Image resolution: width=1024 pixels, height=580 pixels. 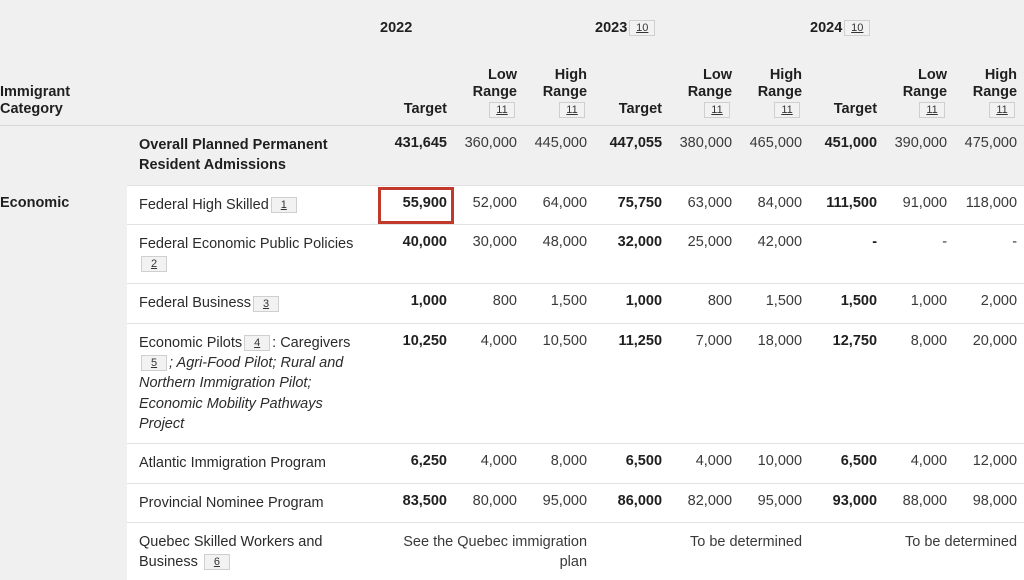 I want to click on cell-fhs-target-2023: 75,750, so click(x=633, y=205).